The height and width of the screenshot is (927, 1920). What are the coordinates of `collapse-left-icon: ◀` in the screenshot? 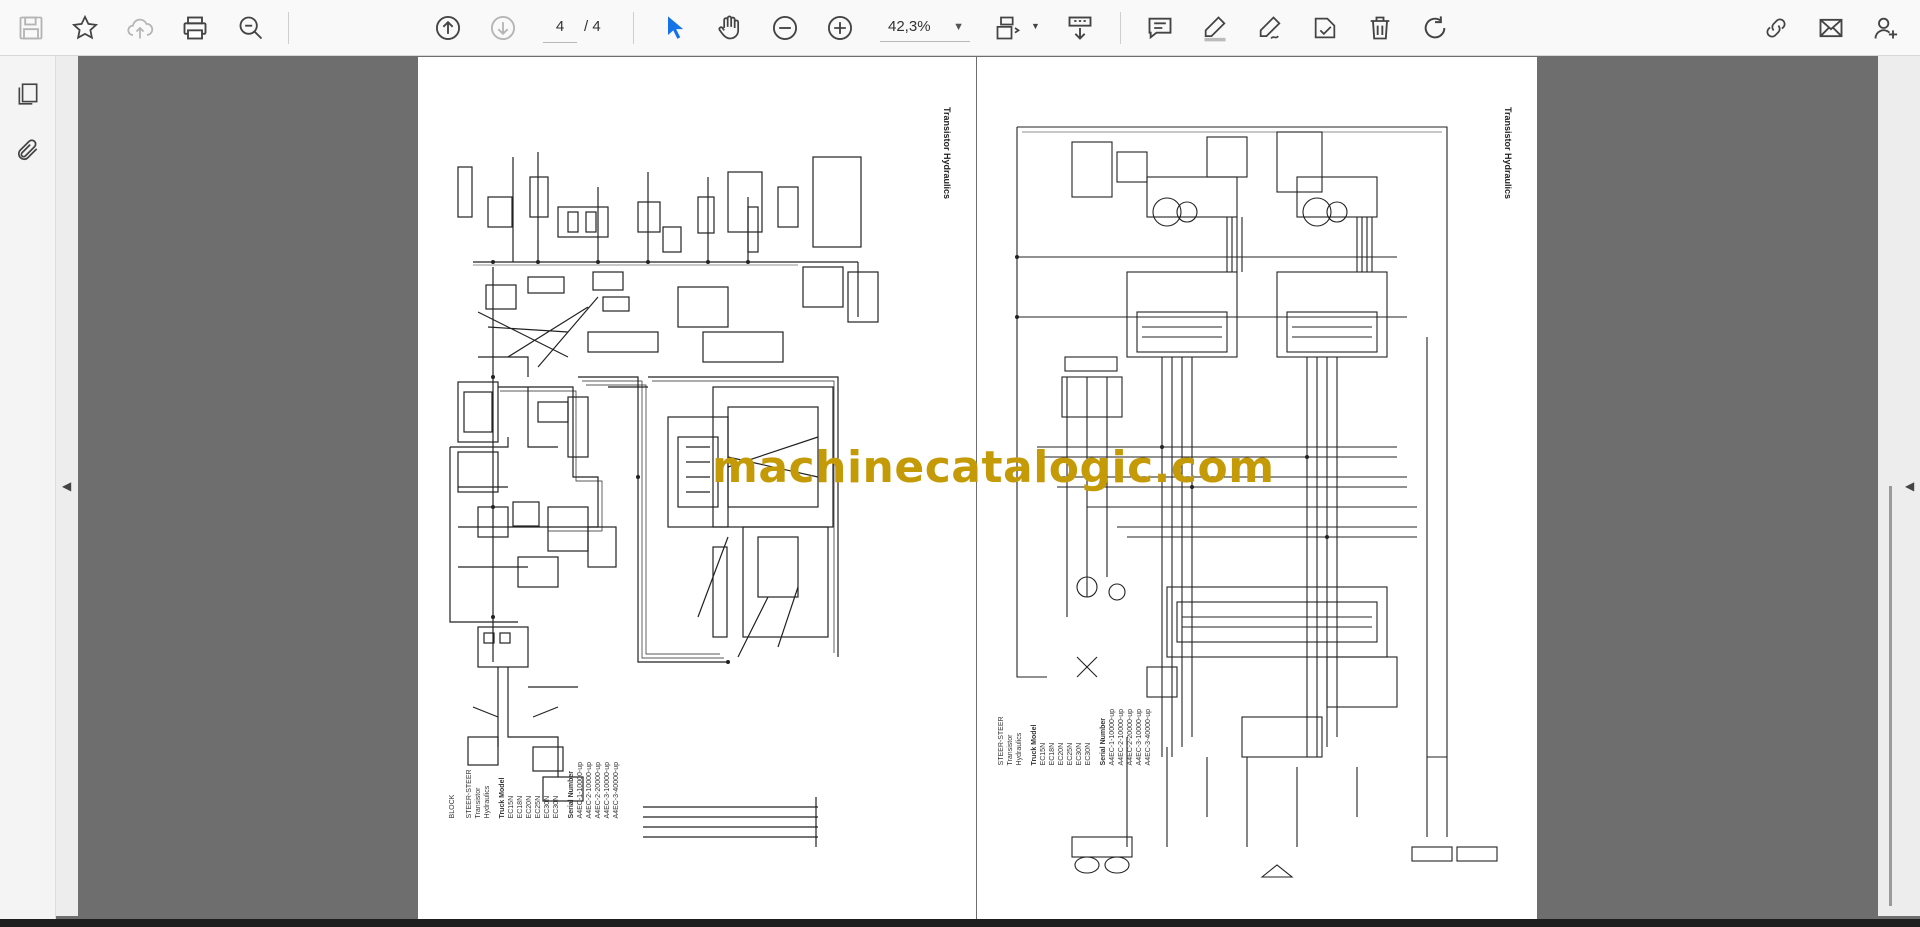 It's located at (66, 486).